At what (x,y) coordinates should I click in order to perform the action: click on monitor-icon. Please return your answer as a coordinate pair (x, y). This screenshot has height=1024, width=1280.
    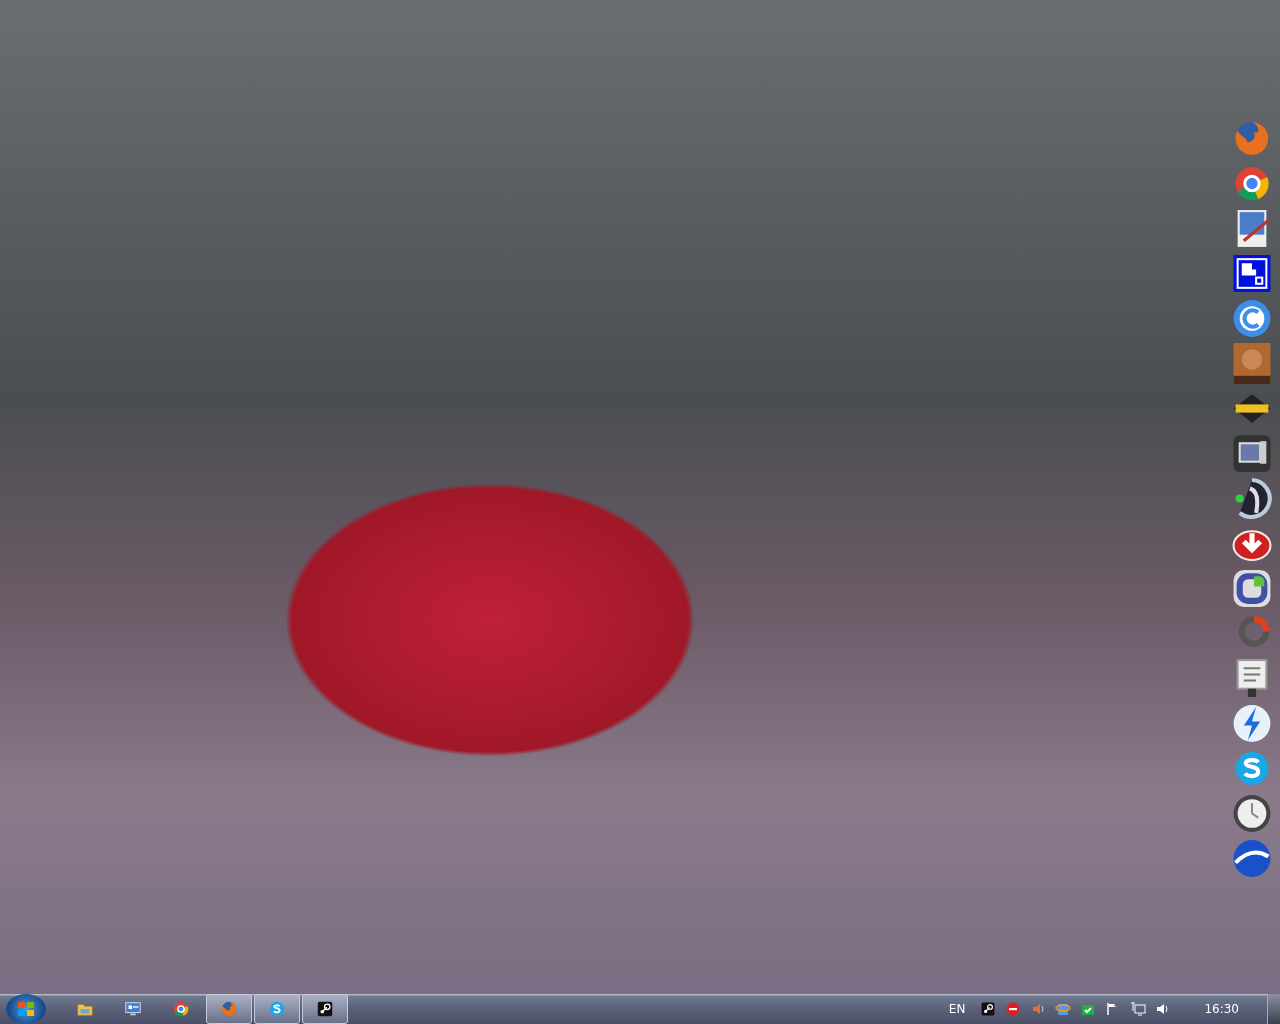
    Looking at the image, I should click on (133, 1009).